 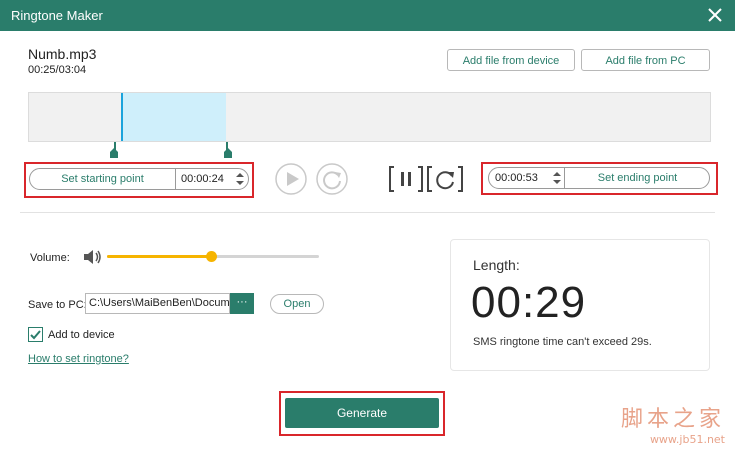 I want to click on replay-icon, so click(x=332, y=179).